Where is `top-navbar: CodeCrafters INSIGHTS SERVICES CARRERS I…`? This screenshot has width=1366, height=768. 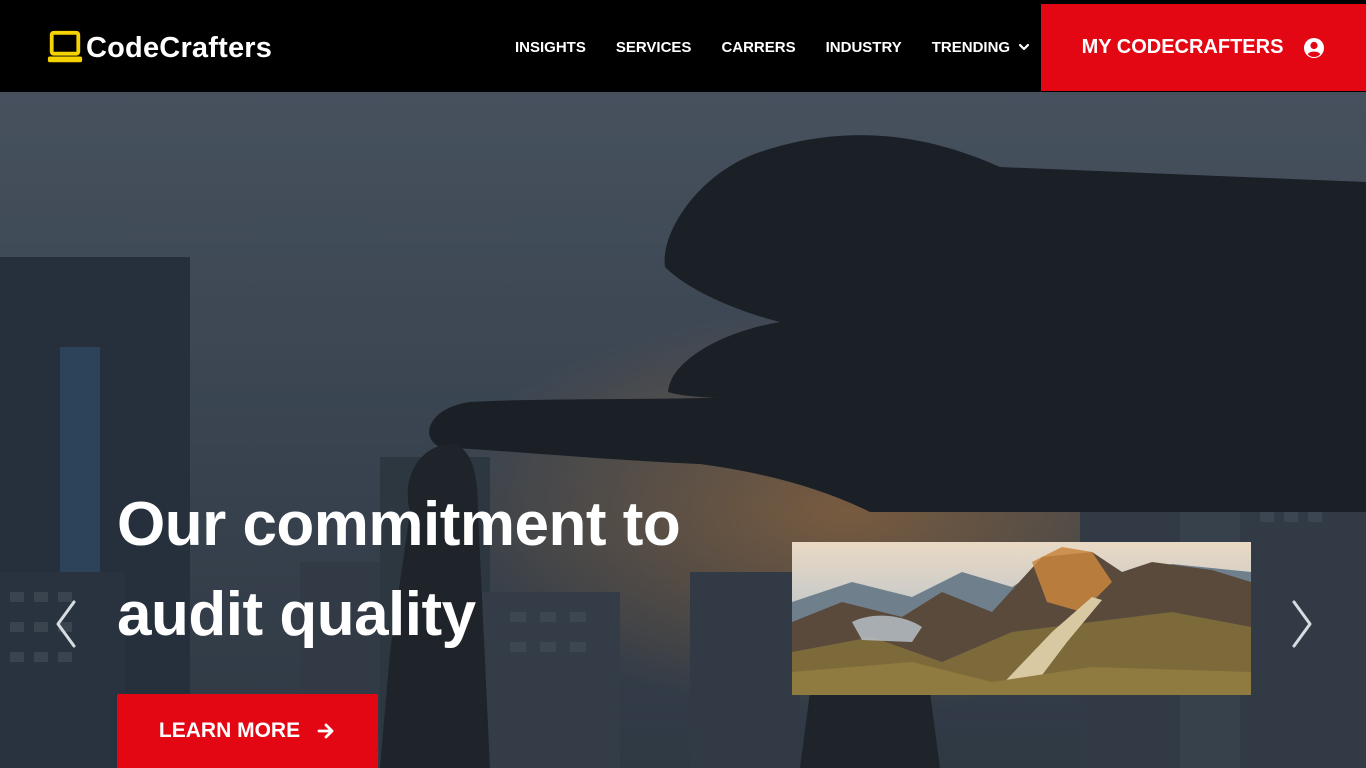 top-navbar: CodeCrafters INSIGHTS SERVICES CARRERS I… is located at coordinates (683, 46).